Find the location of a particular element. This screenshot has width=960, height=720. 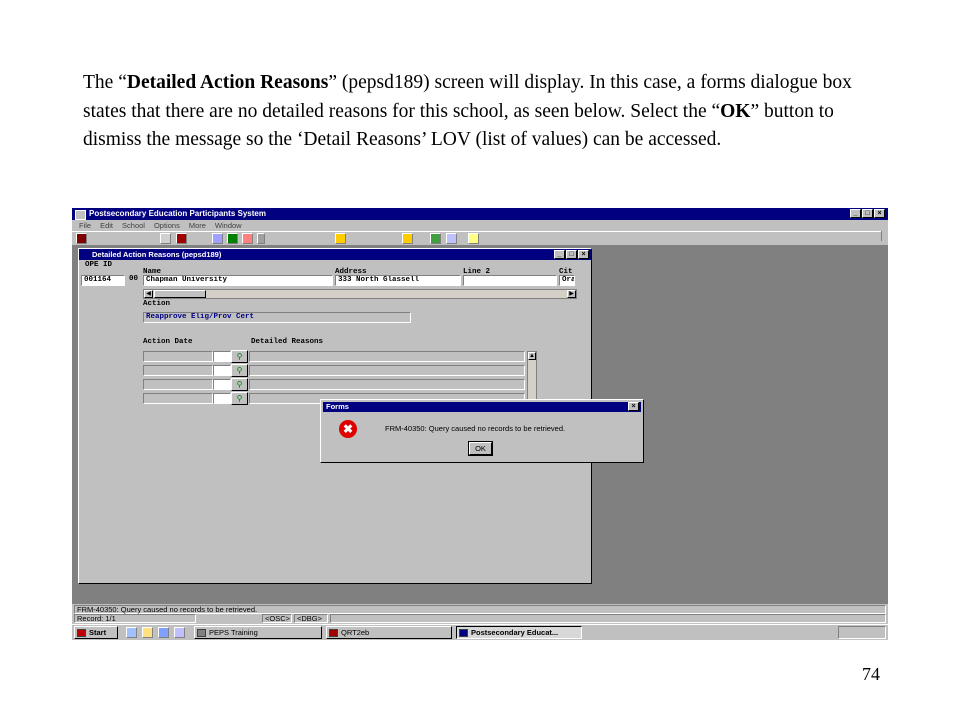

save-icon is located at coordinates (81, 238).